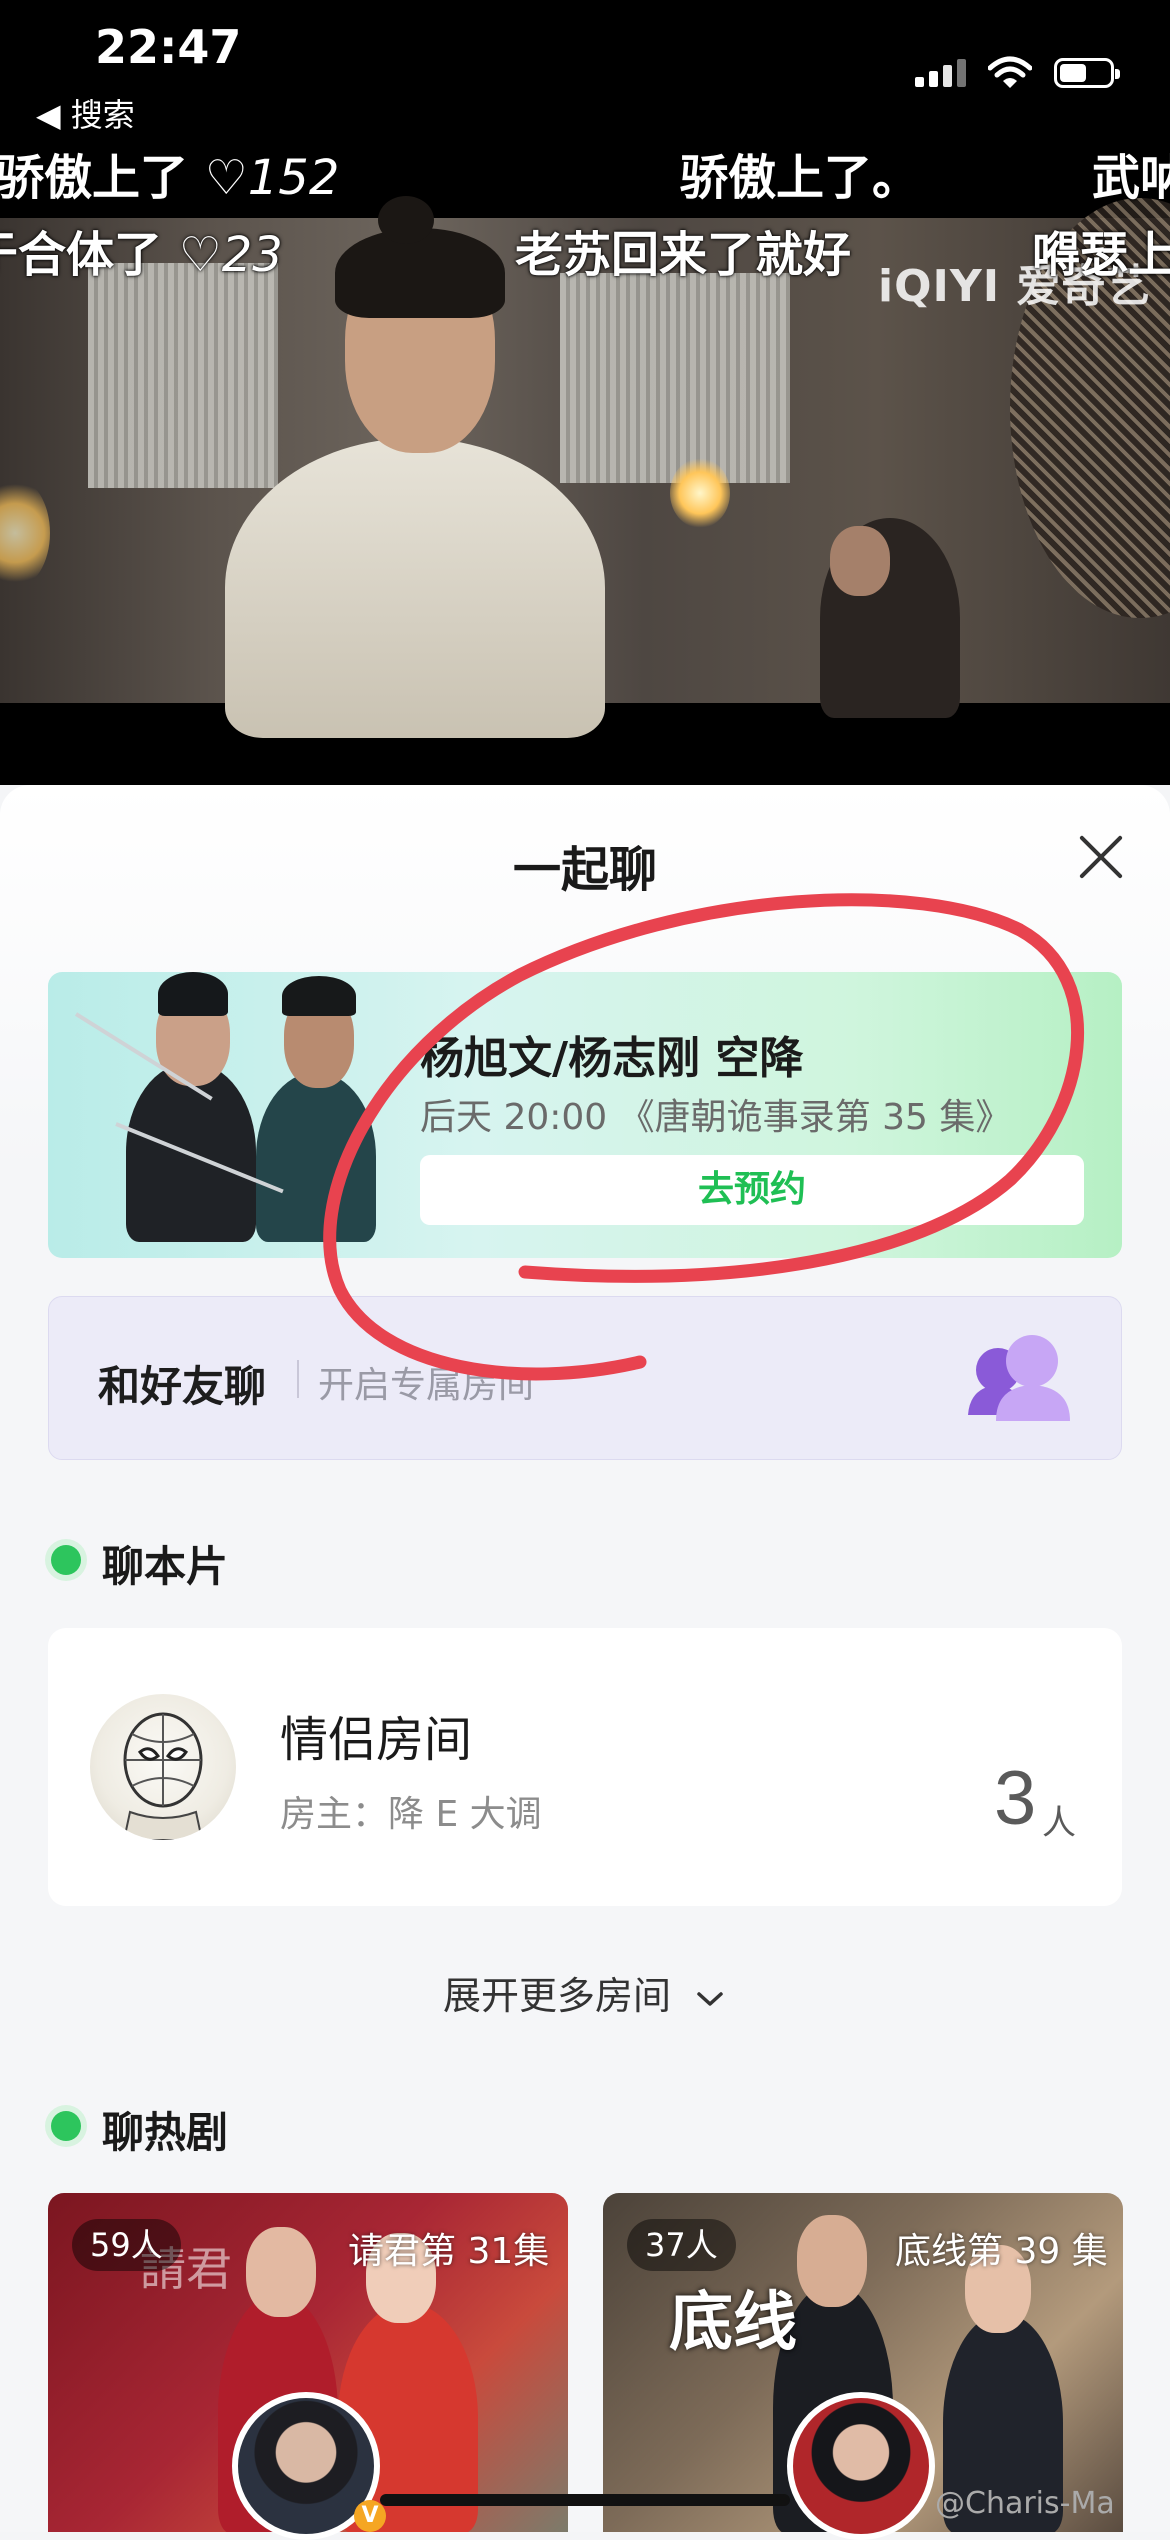  I want to click on verified-badge-icon: V, so click(370, 2516).